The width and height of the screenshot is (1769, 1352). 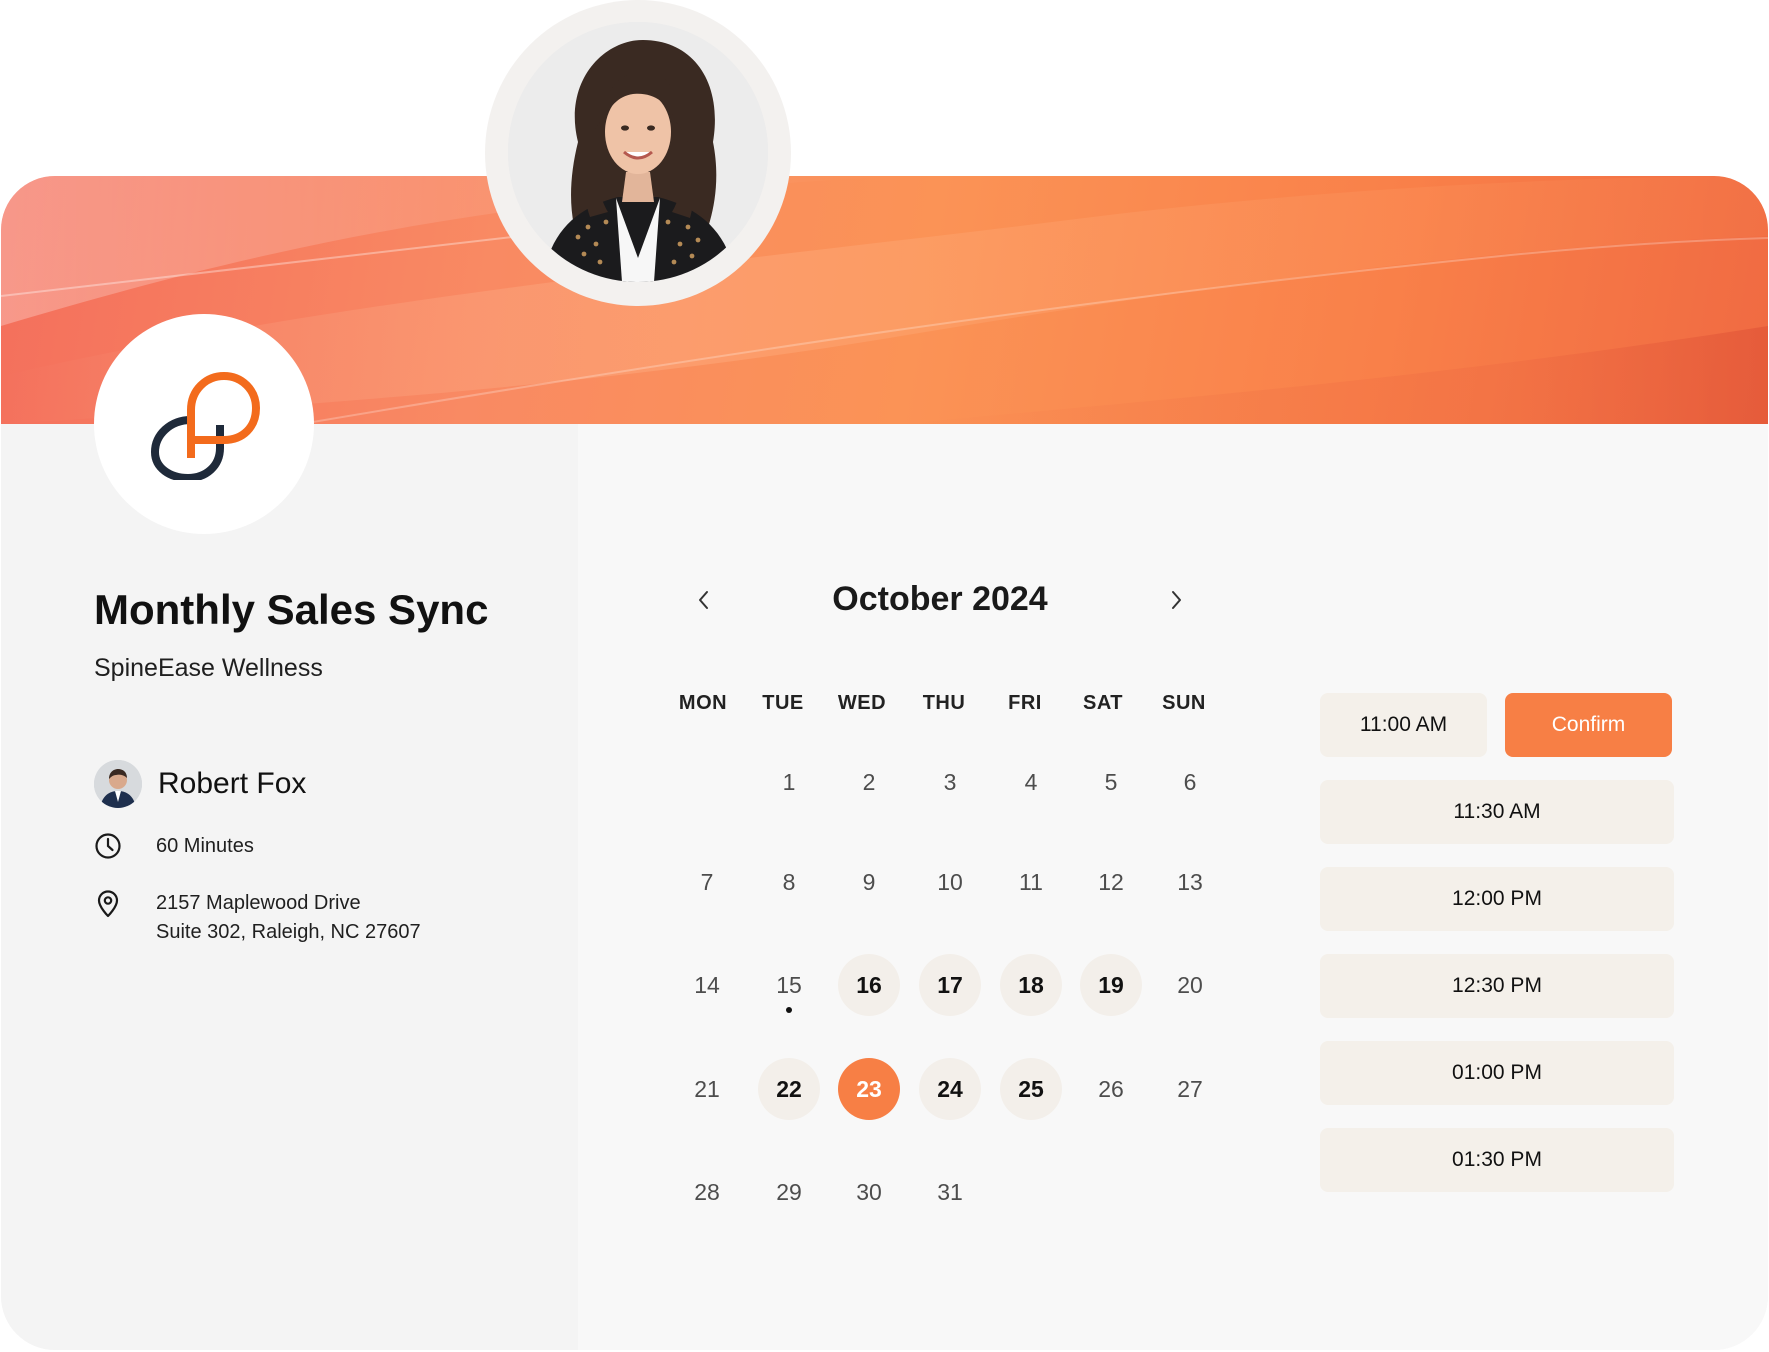 I want to click on organizer-name: Robert Fox, so click(x=232, y=783).